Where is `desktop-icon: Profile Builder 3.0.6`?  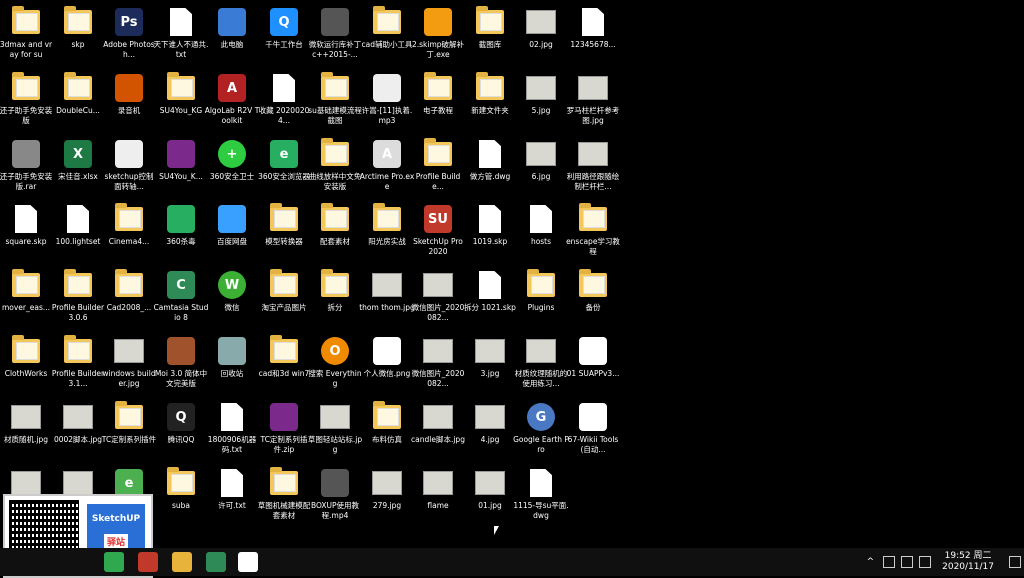 desktop-icon: Profile Builder 3.0.6 is located at coordinates (78, 297).